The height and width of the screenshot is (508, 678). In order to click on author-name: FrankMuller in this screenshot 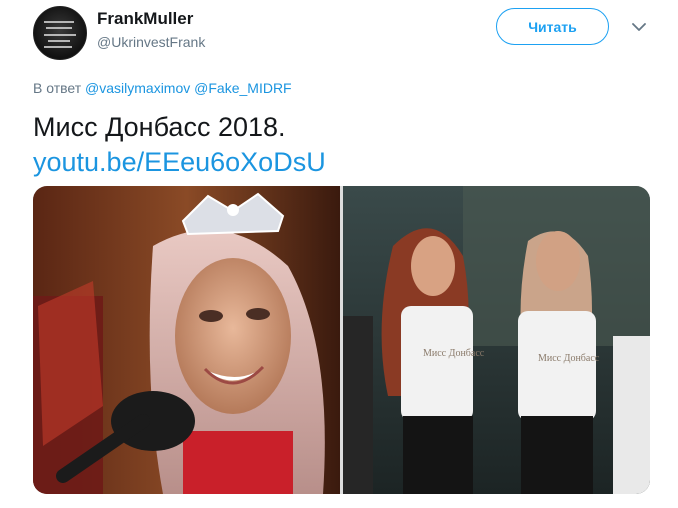, I will do `click(145, 19)`.